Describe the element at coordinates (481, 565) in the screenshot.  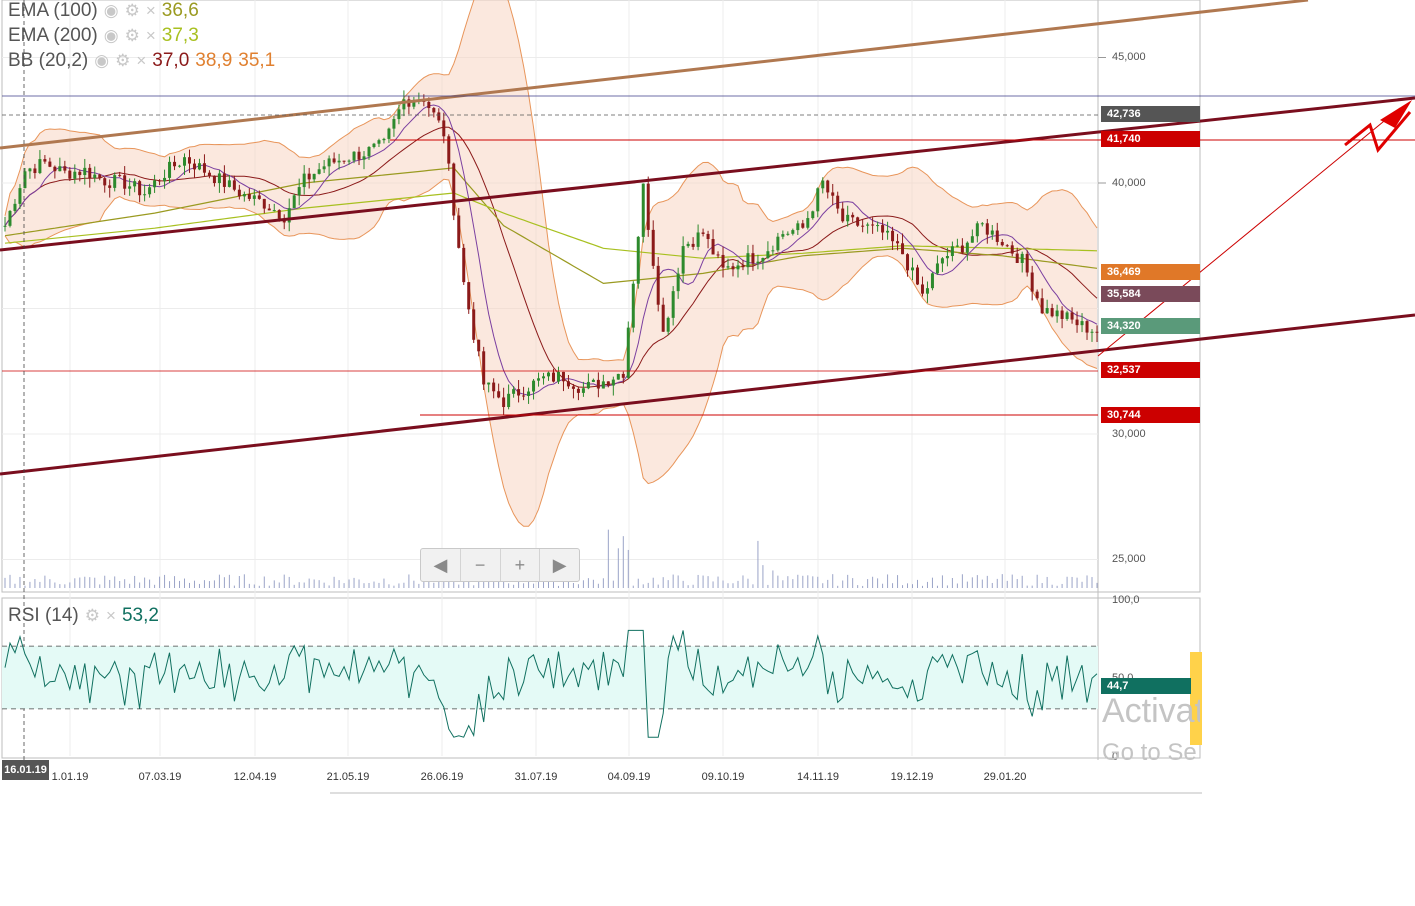
I see `zoom-out-button: −` at that location.